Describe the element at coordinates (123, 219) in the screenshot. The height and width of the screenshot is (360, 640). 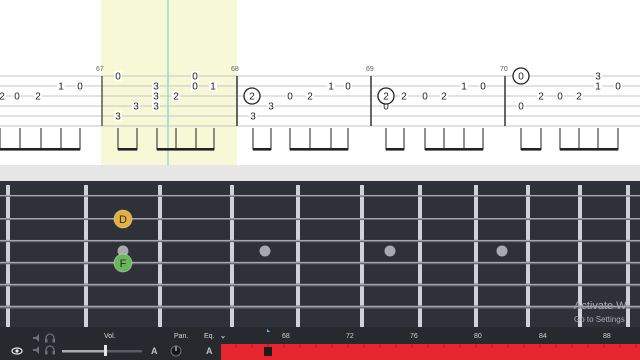
I see `fretboard-note-marker: D` at that location.